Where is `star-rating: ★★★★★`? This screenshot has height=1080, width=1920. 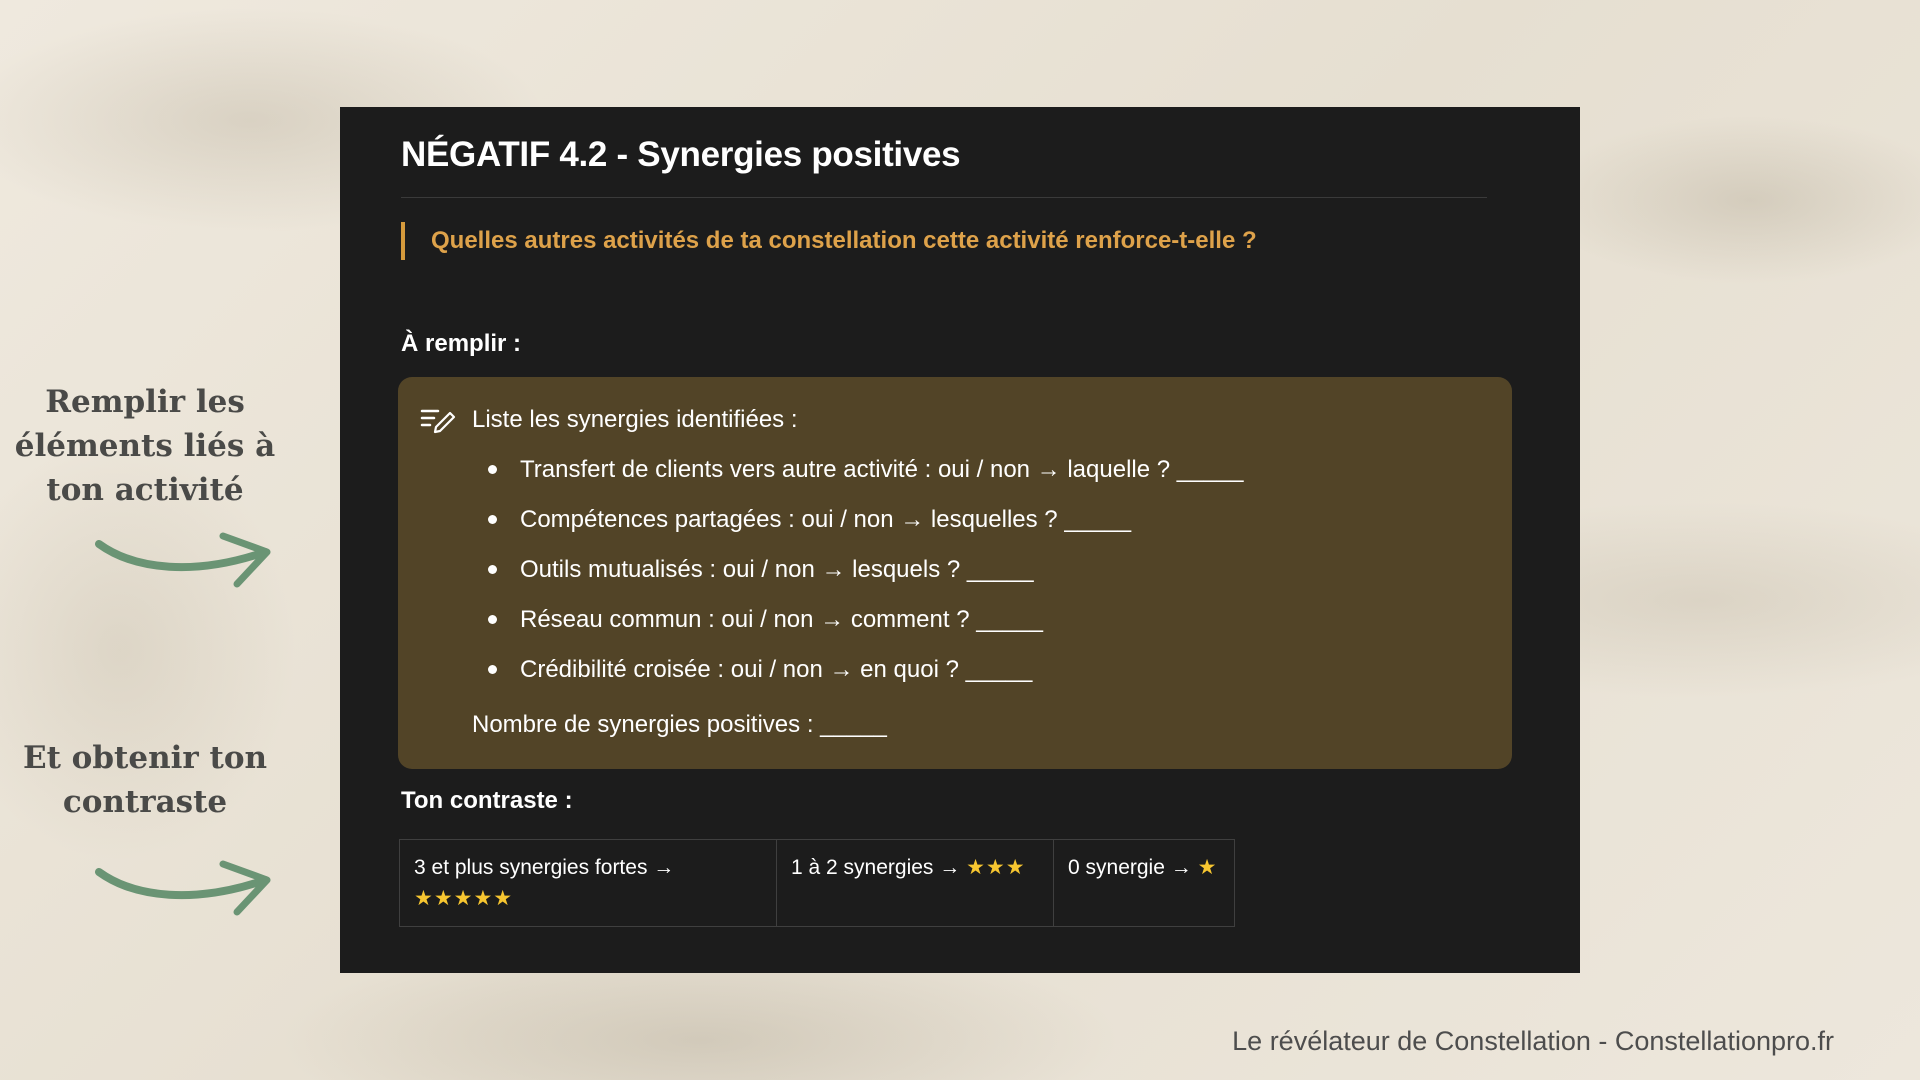 star-rating: ★★★★★ is located at coordinates (464, 898).